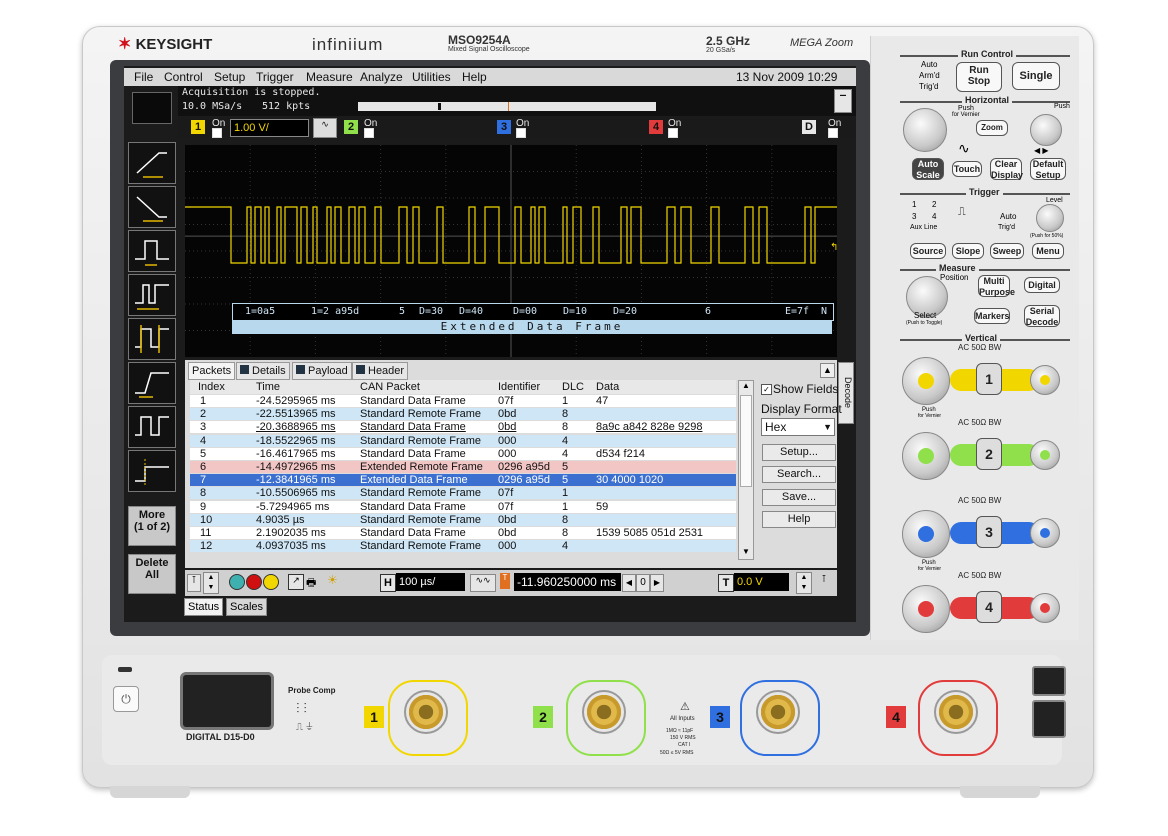 The image size is (1168, 836). Describe the element at coordinates (198, 127) in the screenshot. I see `channel-1-badge: 1` at that location.